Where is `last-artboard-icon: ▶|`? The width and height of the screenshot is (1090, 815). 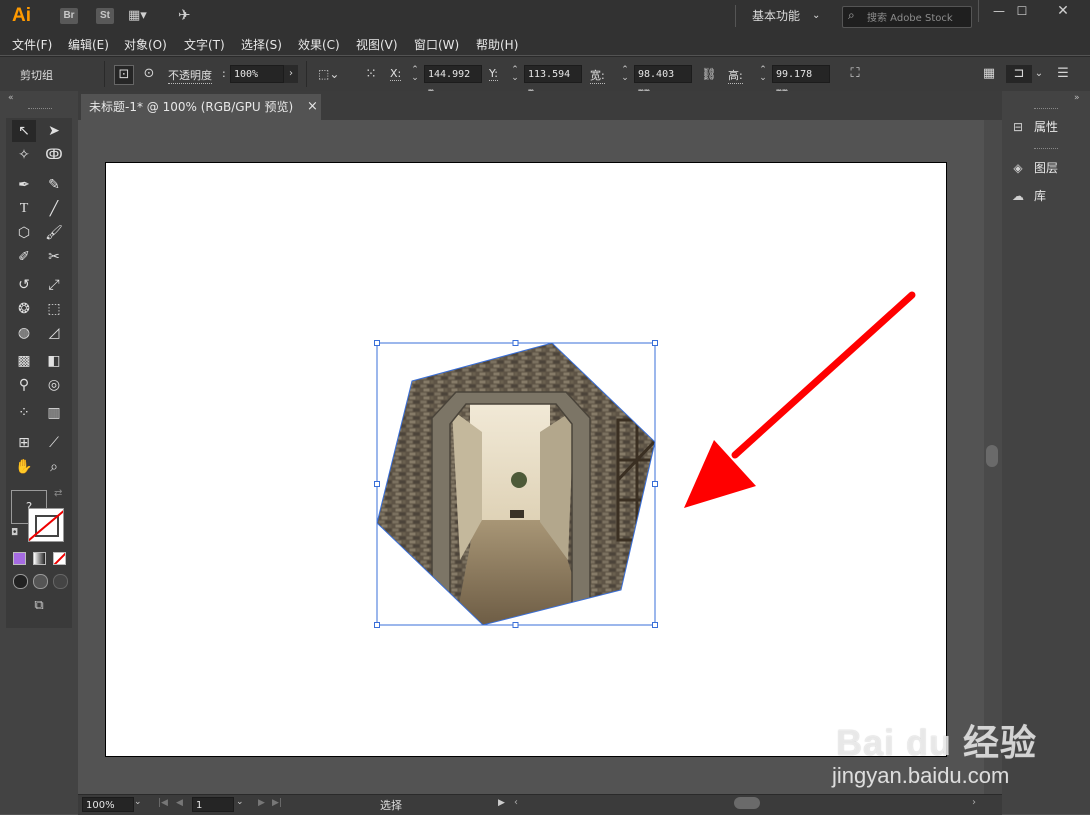 last-artboard-icon: ▶| is located at coordinates (277, 803).